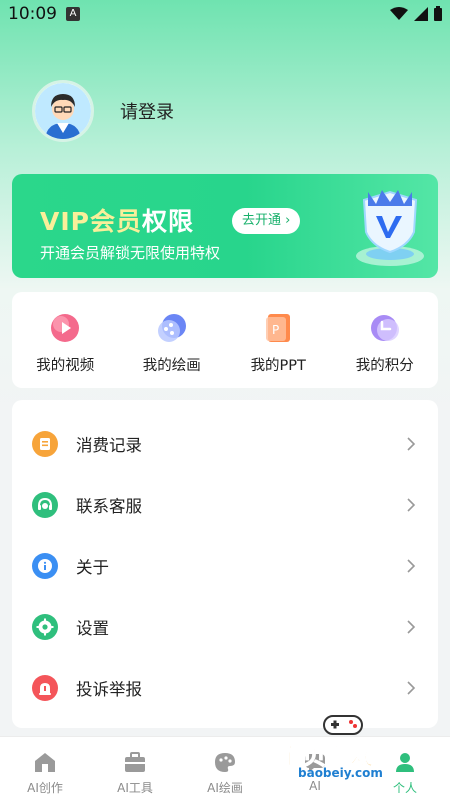 This screenshot has width=450, height=800. I want to click on tab-label: AI绘画, so click(225, 788).